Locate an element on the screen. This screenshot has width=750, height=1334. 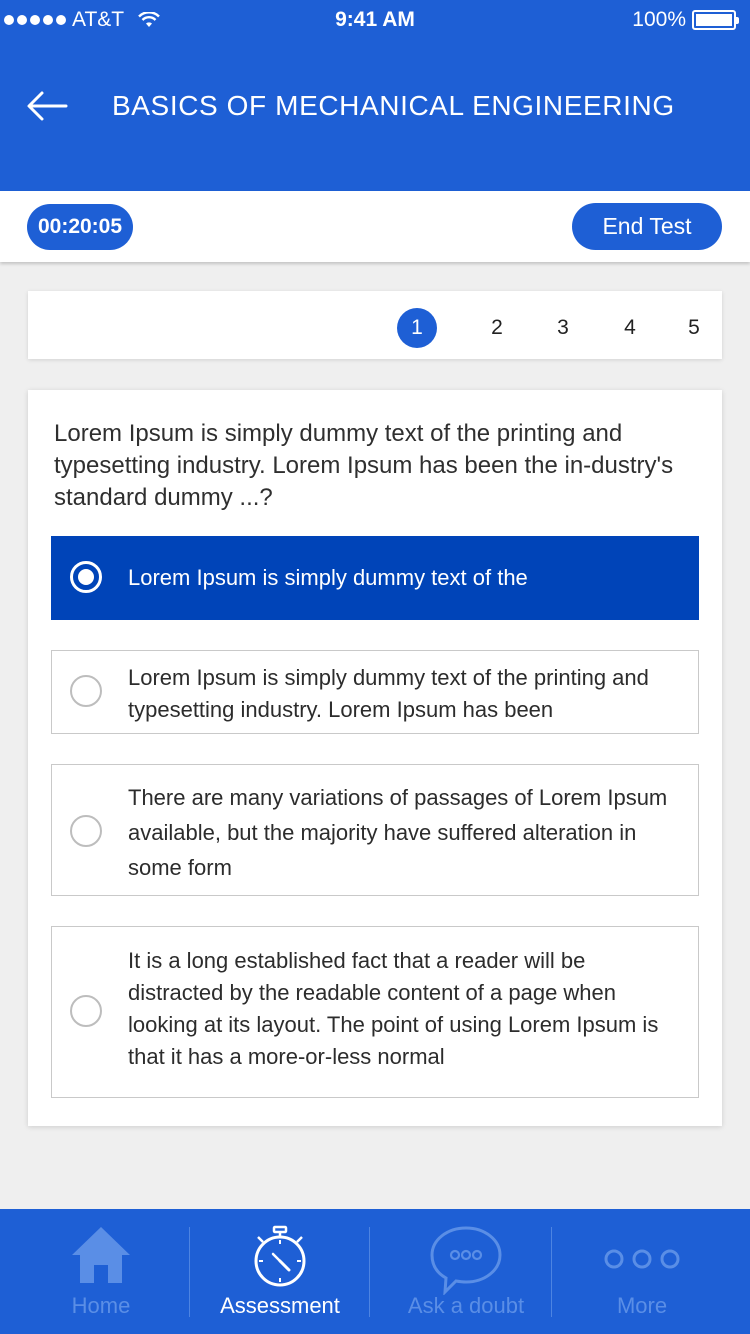
nav-home: Home is located at coordinates (101, 1271).